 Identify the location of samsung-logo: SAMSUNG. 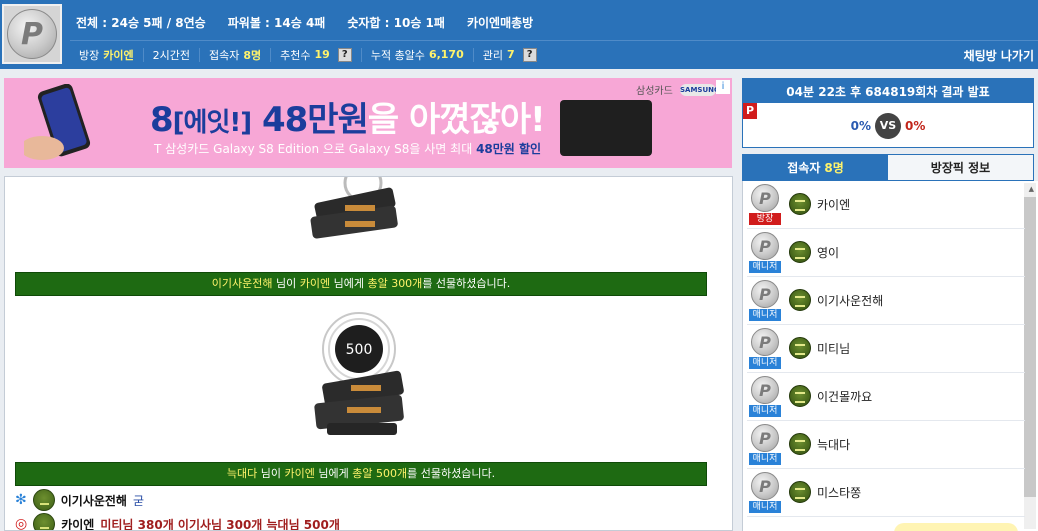
(700, 90).